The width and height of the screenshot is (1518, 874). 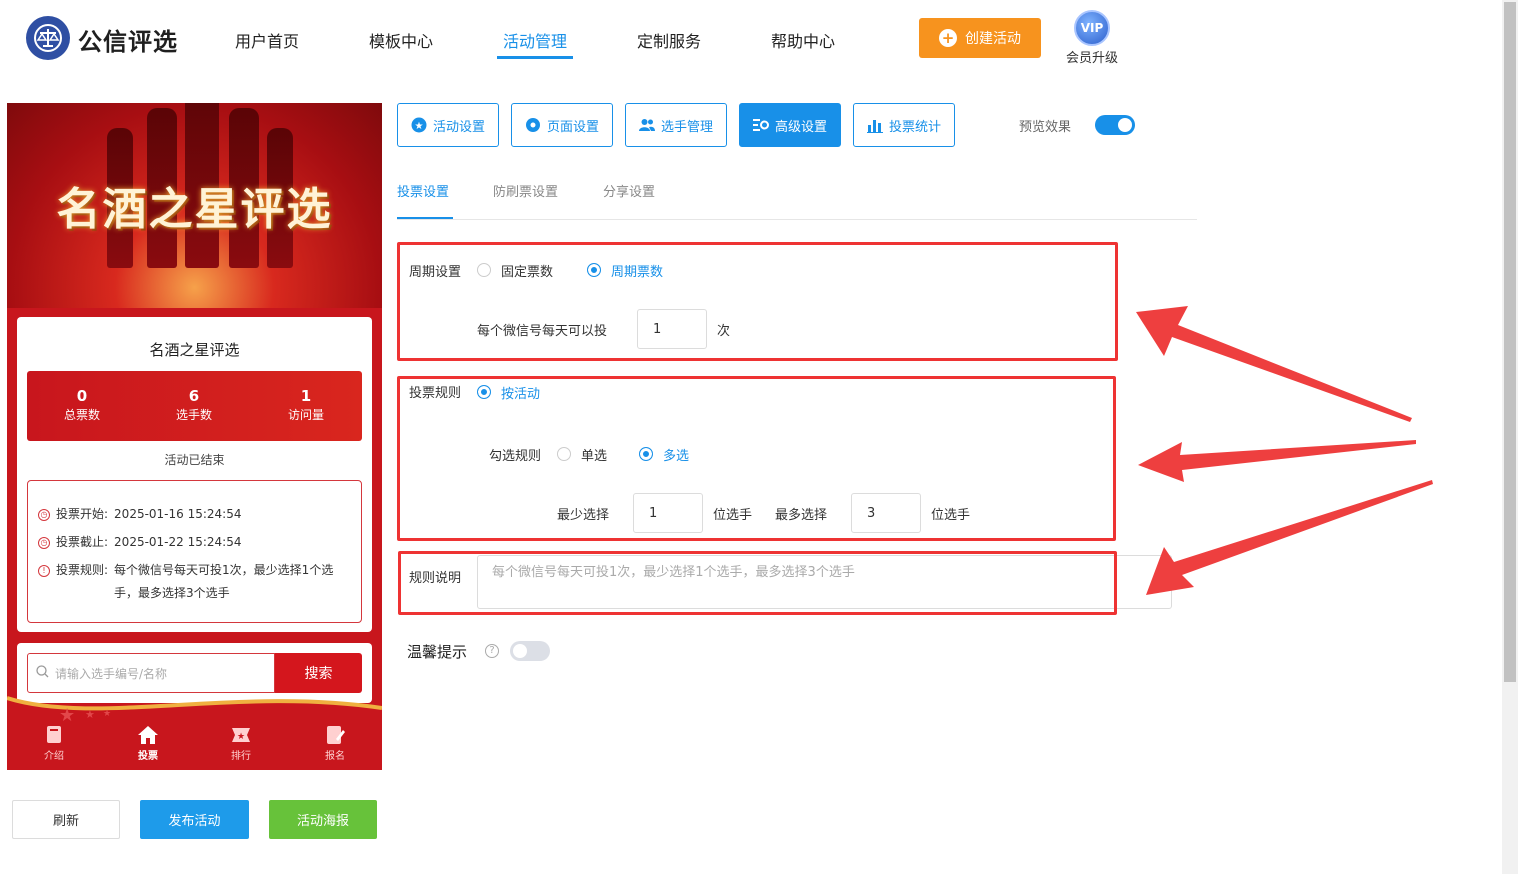 What do you see at coordinates (178, 542) in the screenshot?
I see `rule-value: 2025-01-22 15:24:54` at bounding box center [178, 542].